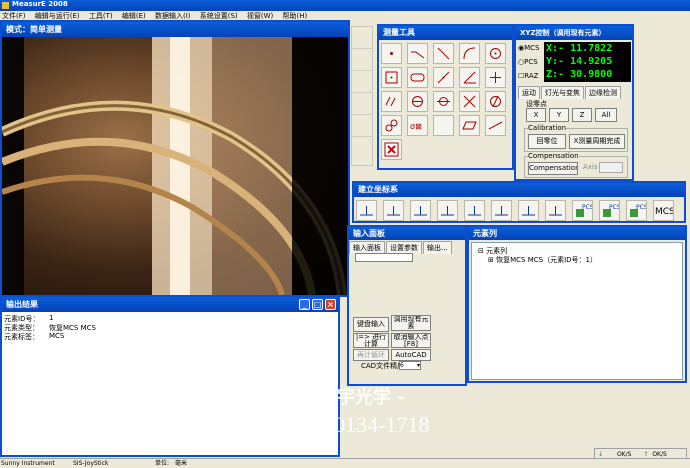 This screenshot has width=690, height=468. I want to click on midpoint-tool-icon, so click(443, 101).